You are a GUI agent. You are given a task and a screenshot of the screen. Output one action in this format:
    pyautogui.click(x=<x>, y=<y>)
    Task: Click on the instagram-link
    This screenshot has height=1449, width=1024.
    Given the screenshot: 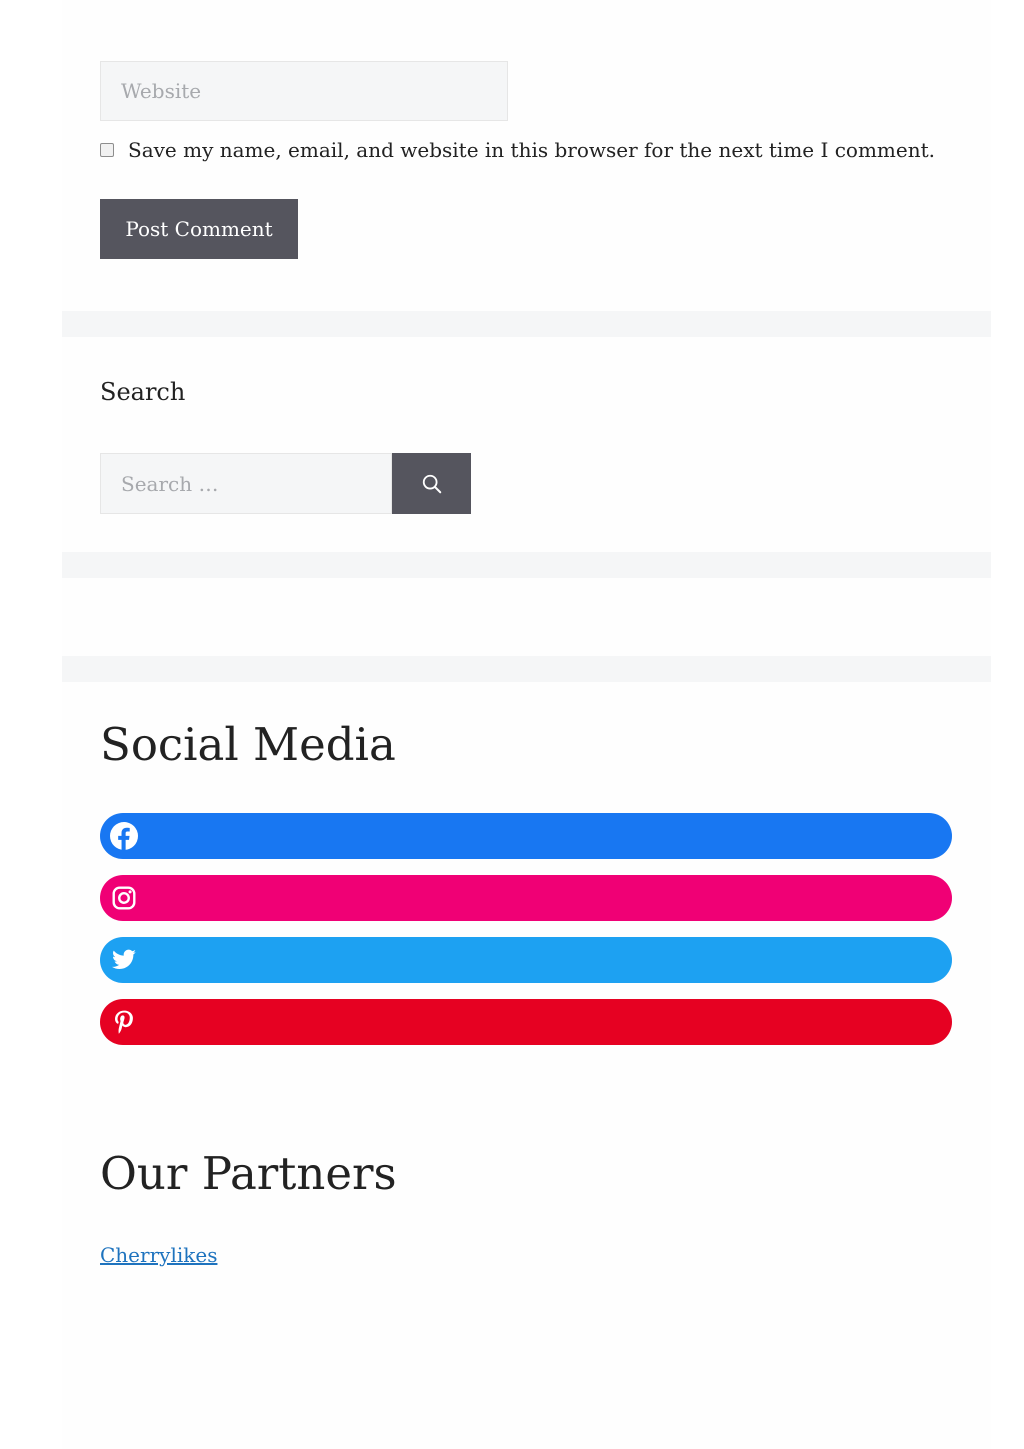 What is the action you would take?
    pyautogui.click(x=526, y=898)
    